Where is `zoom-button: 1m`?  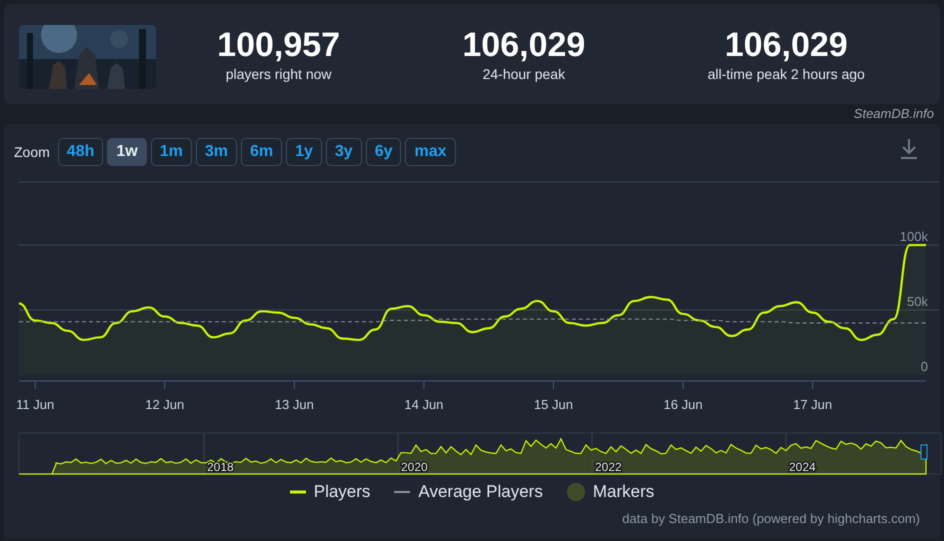 zoom-button: 1m is located at coordinates (171, 152).